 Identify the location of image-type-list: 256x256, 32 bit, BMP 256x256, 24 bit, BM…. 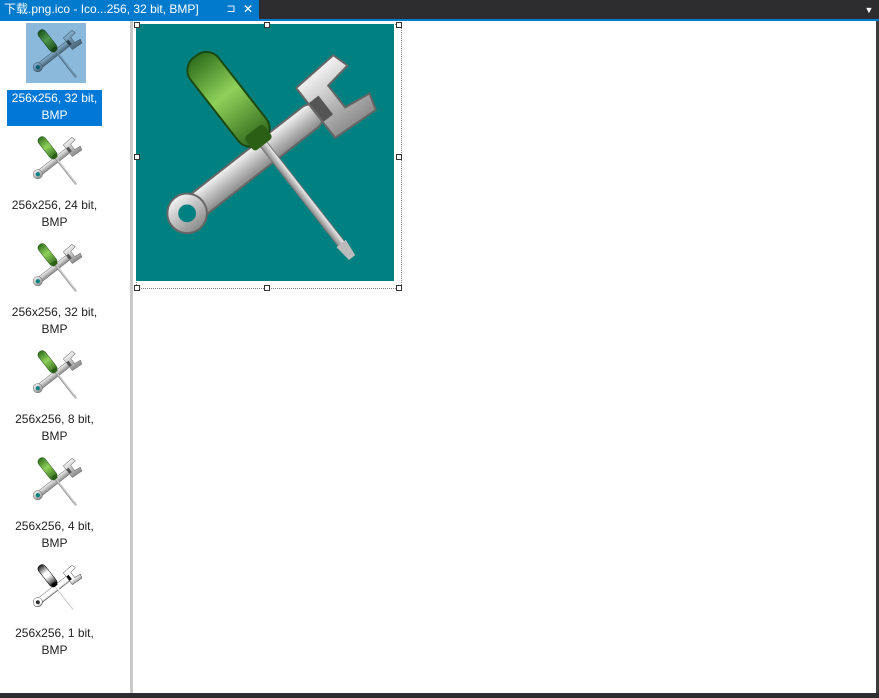
(65, 357).